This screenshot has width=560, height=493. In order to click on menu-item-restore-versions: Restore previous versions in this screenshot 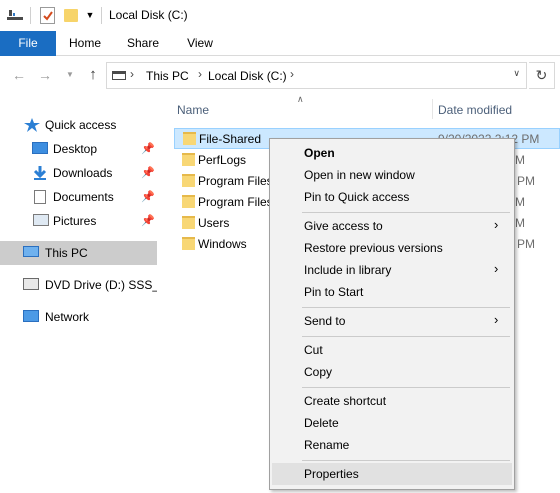, I will do `click(392, 248)`.